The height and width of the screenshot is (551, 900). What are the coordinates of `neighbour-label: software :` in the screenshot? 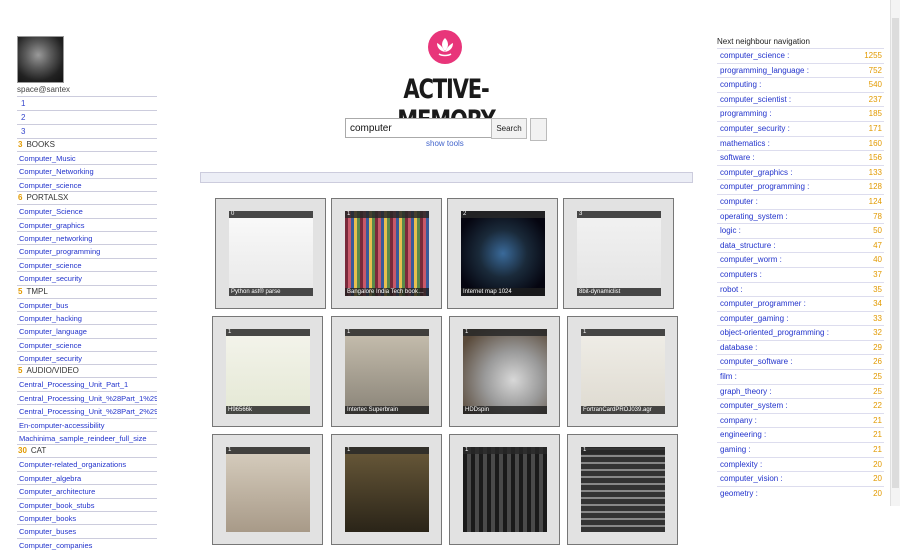 It's located at (737, 157).